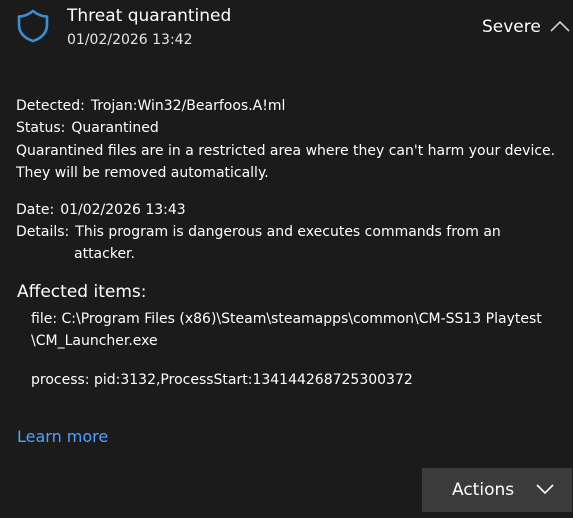 The height and width of the screenshot is (518, 573). I want to click on severity-label: Severe, so click(511, 27).